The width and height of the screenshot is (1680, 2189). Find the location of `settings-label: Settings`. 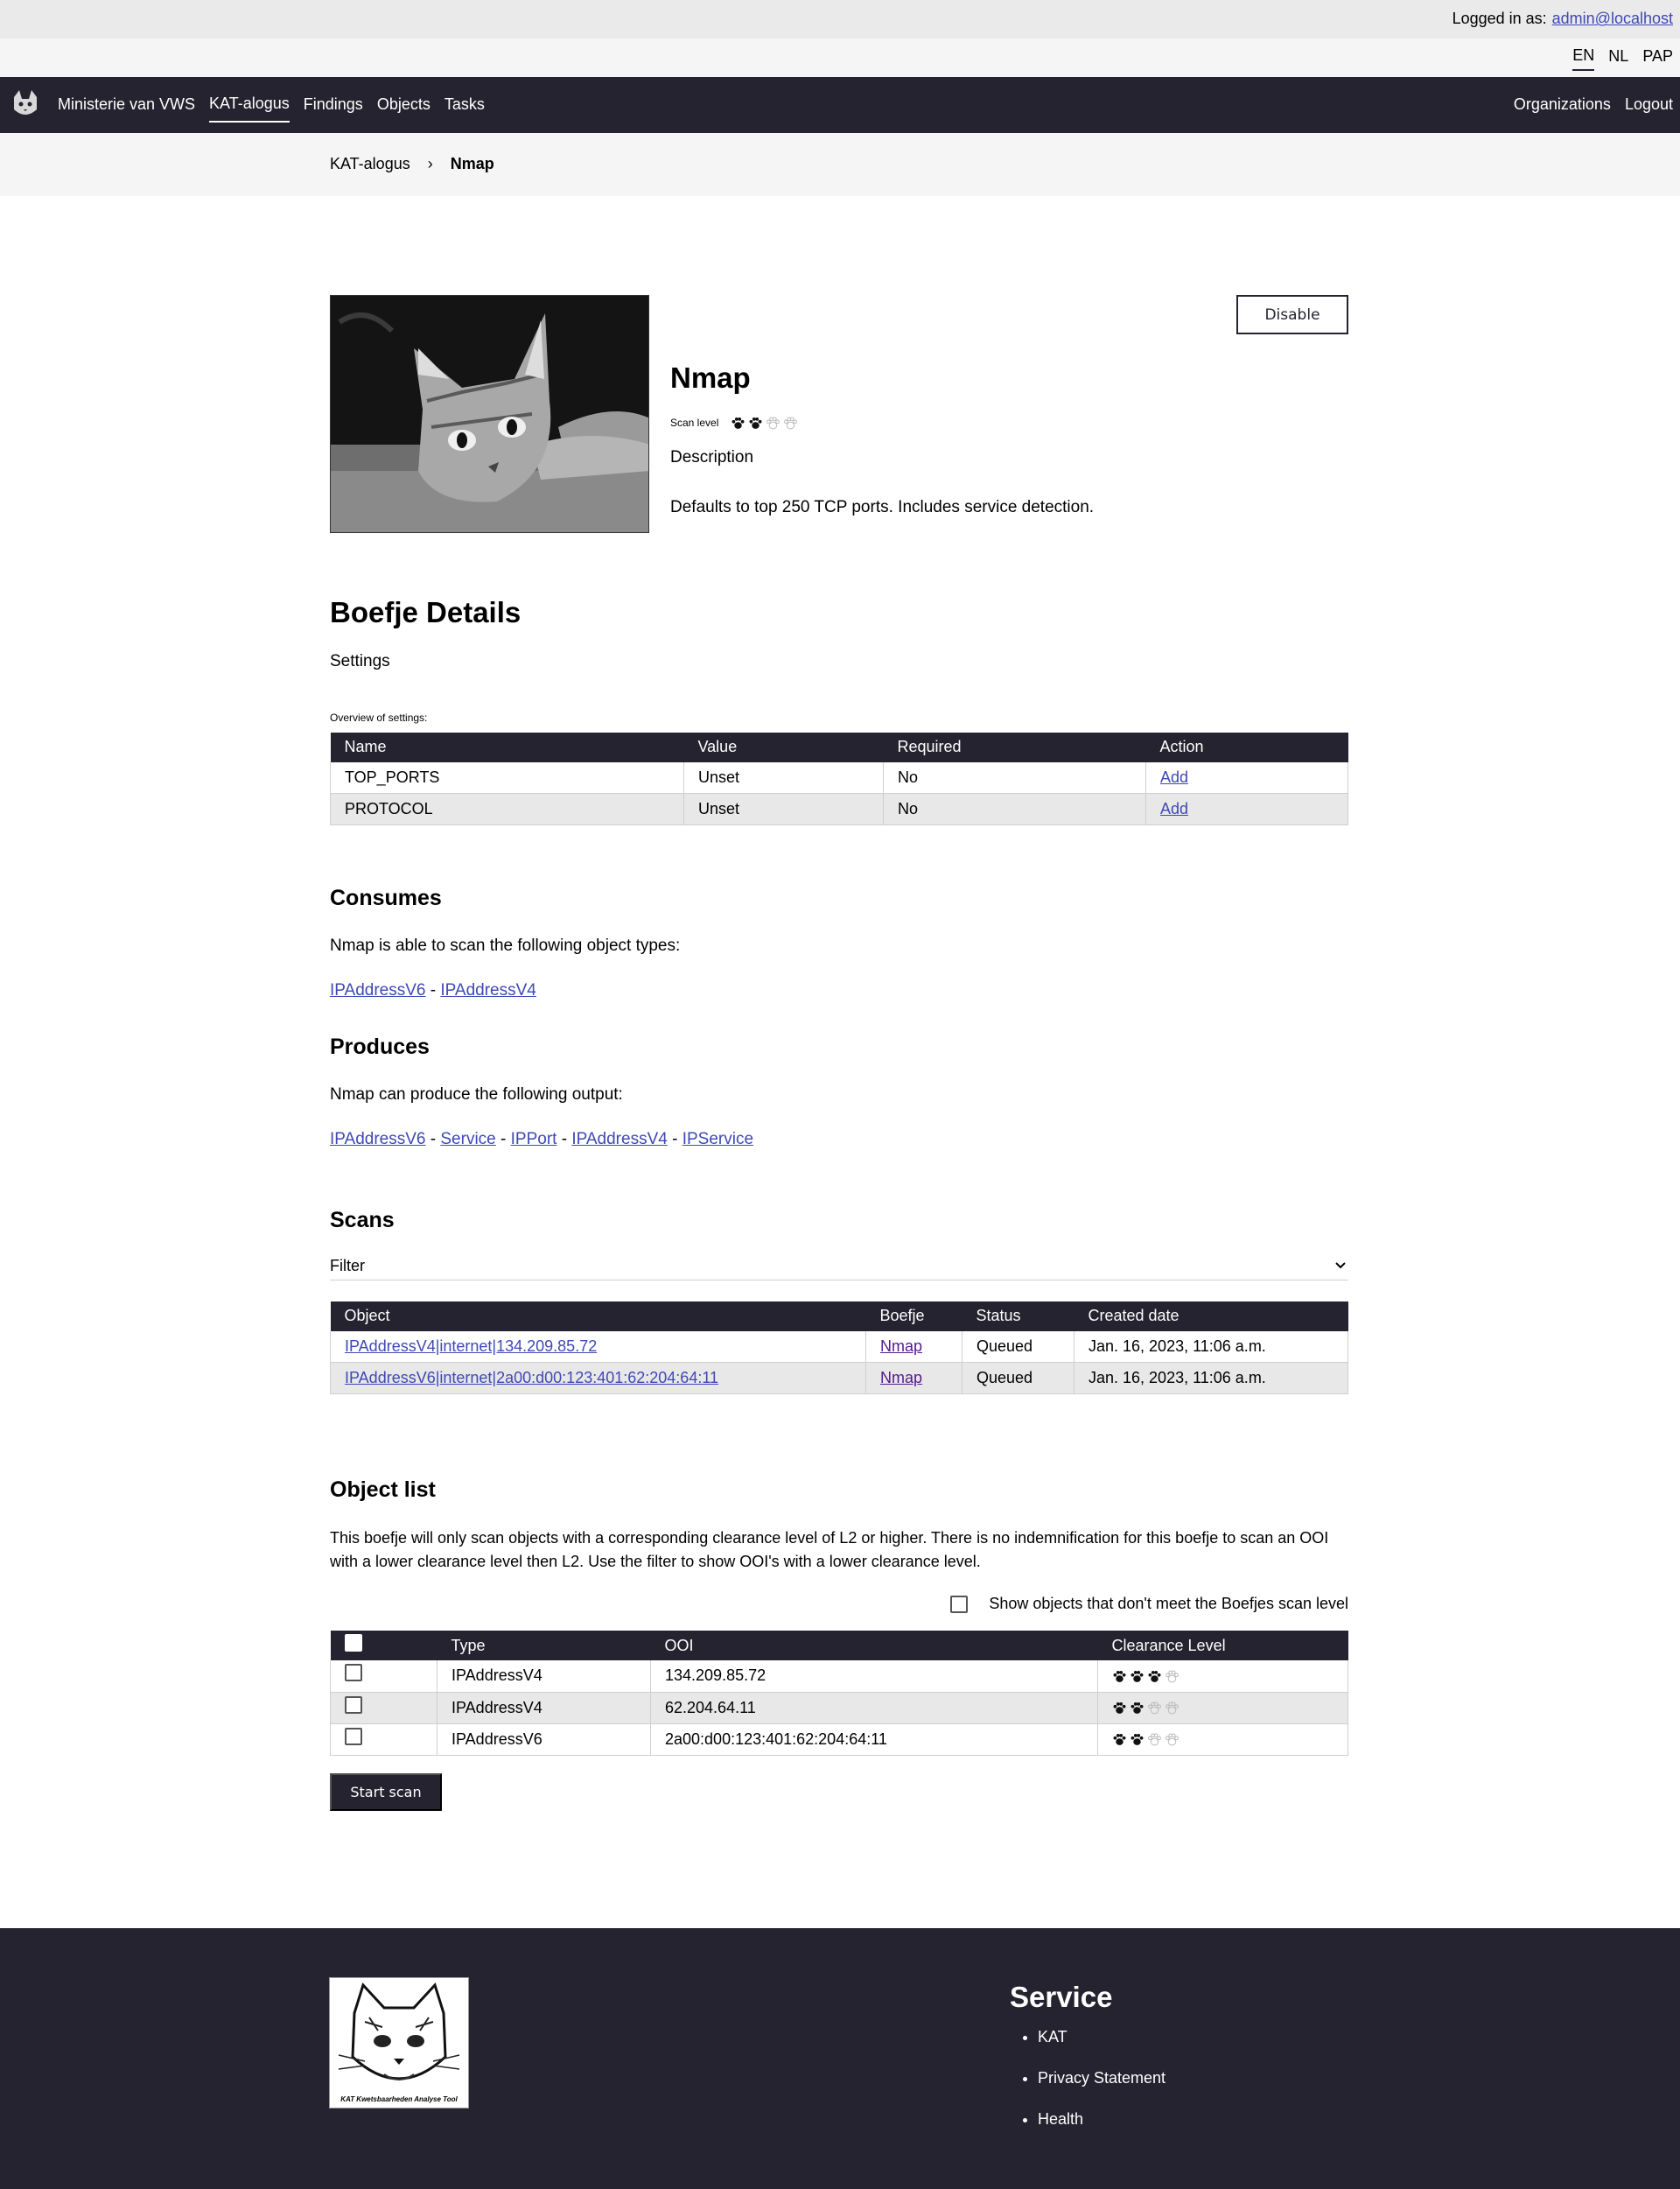

settings-label: Settings is located at coordinates (360, 662).